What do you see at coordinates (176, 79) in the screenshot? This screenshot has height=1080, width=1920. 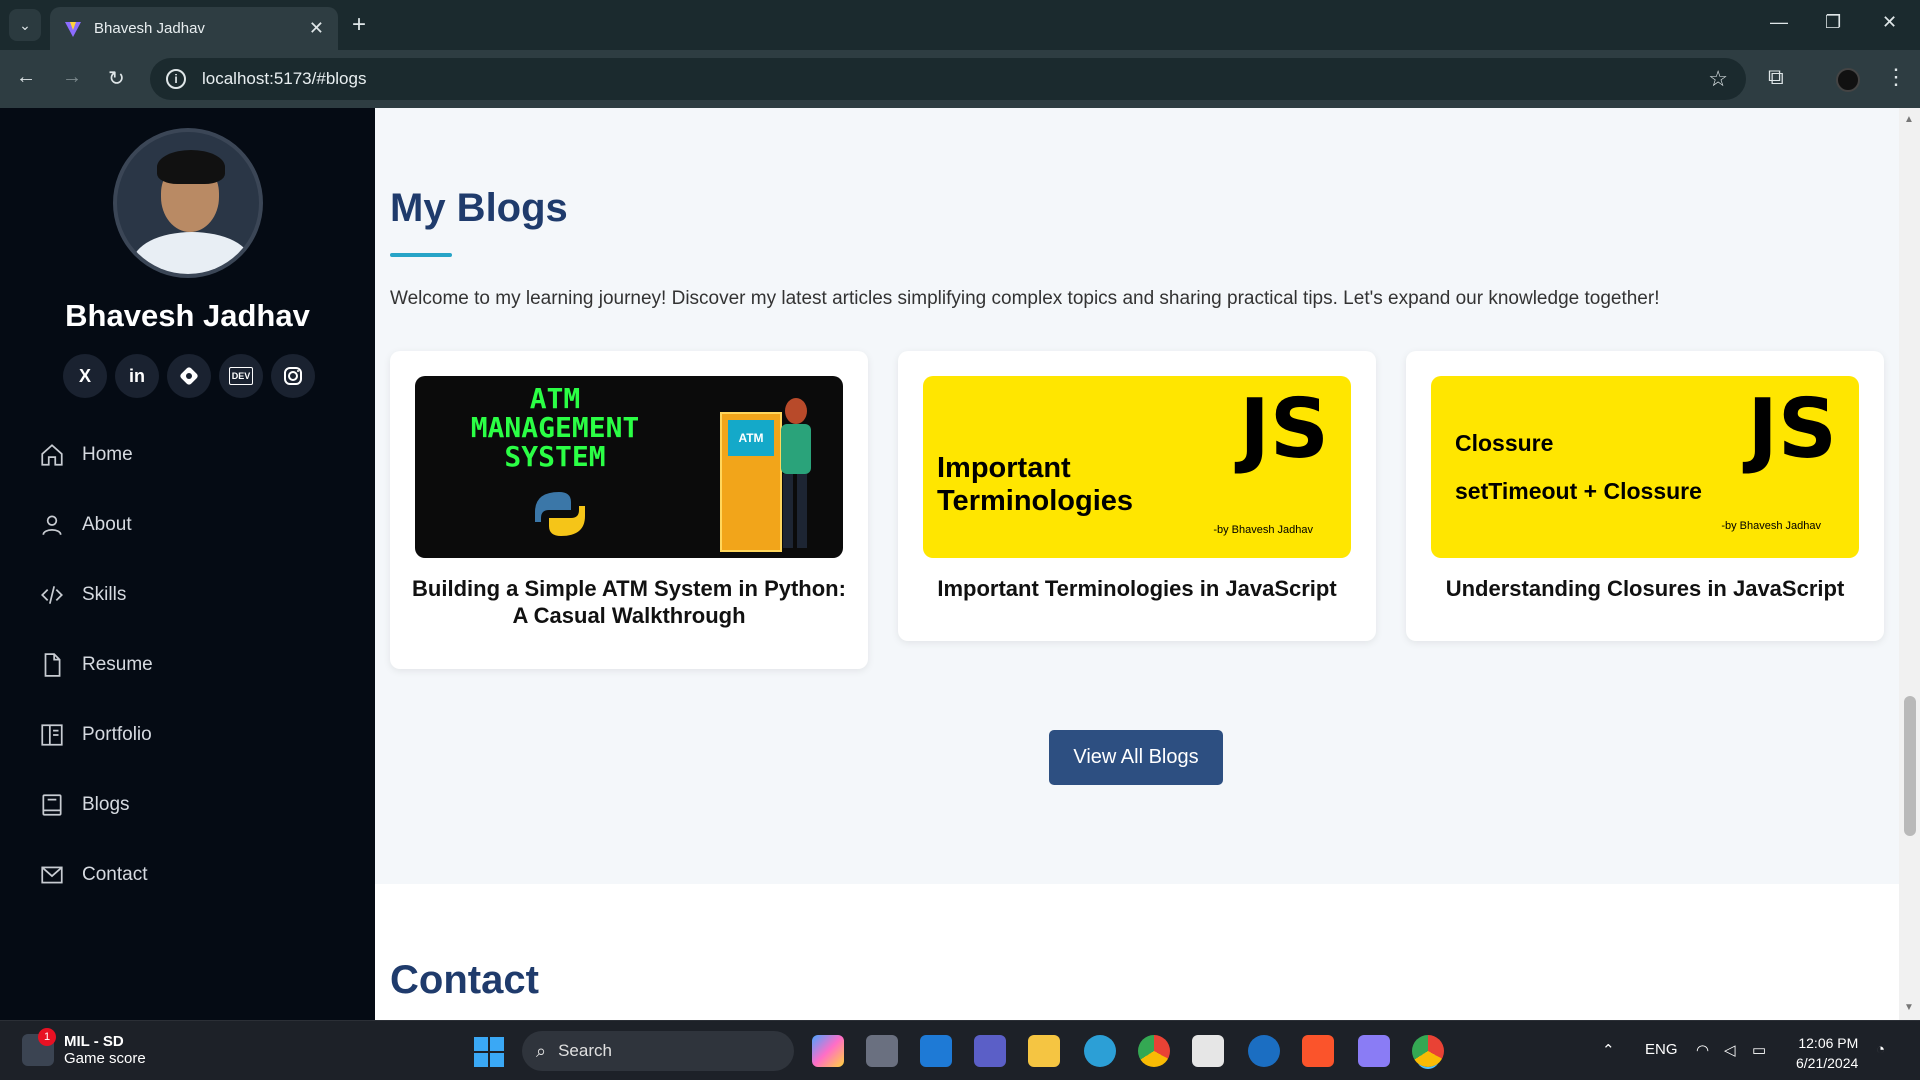 I see `site-info-icon: i` at bounding box center [176, 79].